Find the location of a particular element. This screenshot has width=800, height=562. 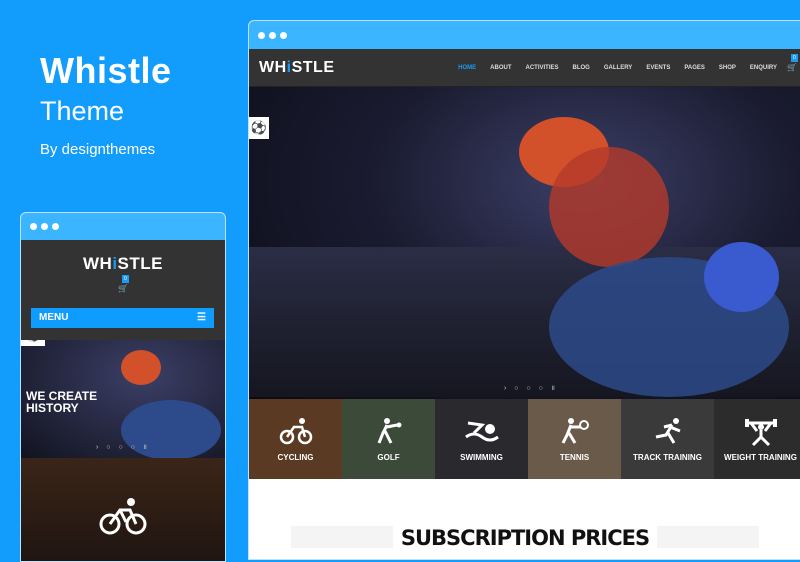

menu-item-home: HOME is located at coordinates (467, 68).